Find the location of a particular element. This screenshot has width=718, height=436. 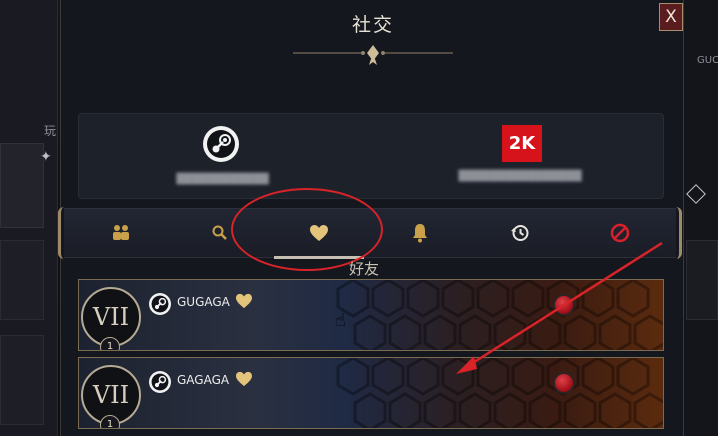

sparkle-icon: ✦ is located at coordinates (46, 157).